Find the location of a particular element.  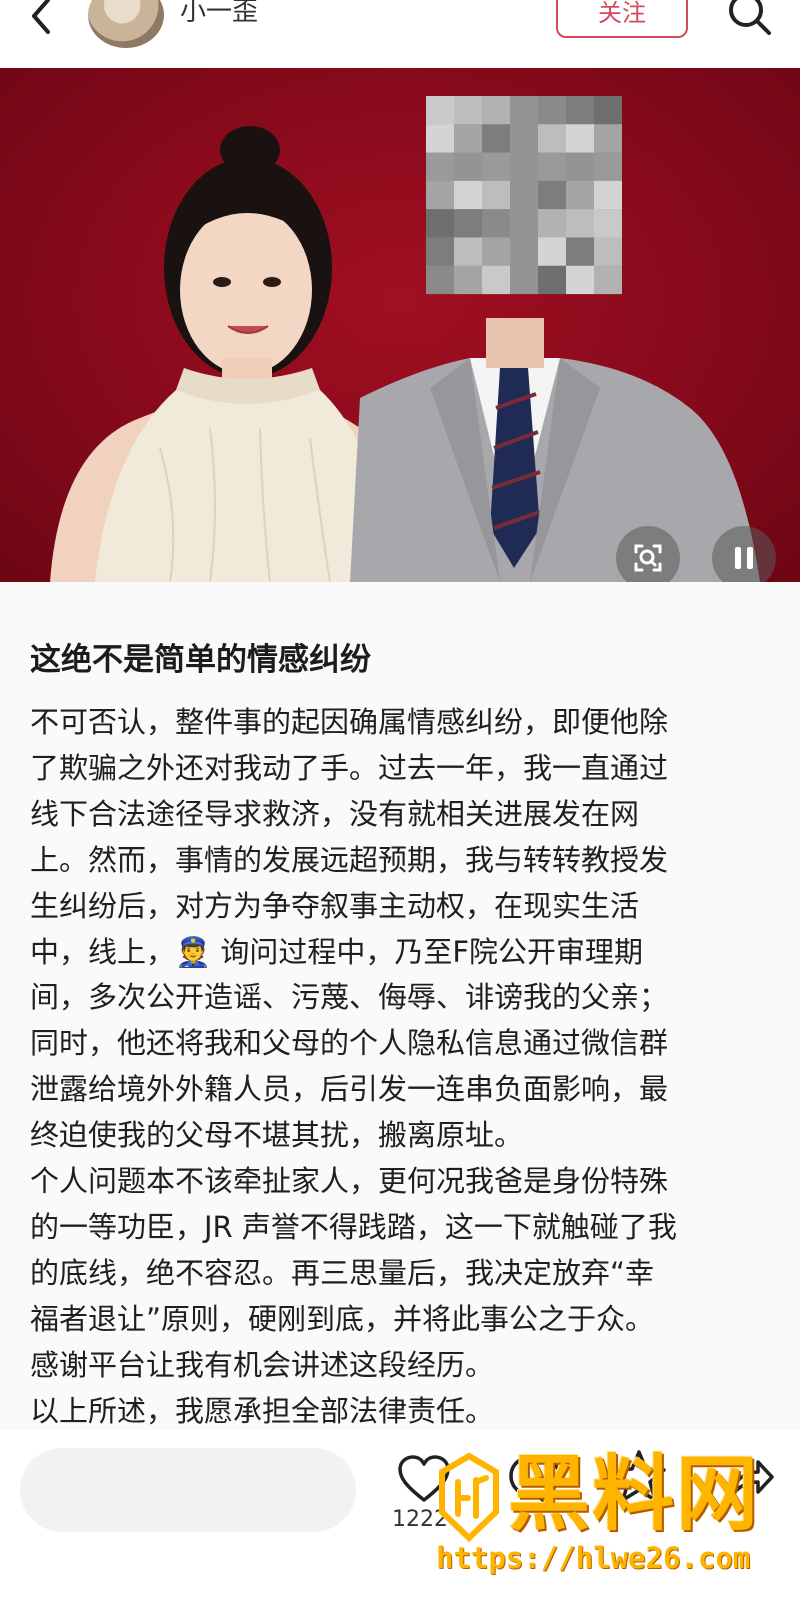

favorite-button is located at coordinates (639, 1476).